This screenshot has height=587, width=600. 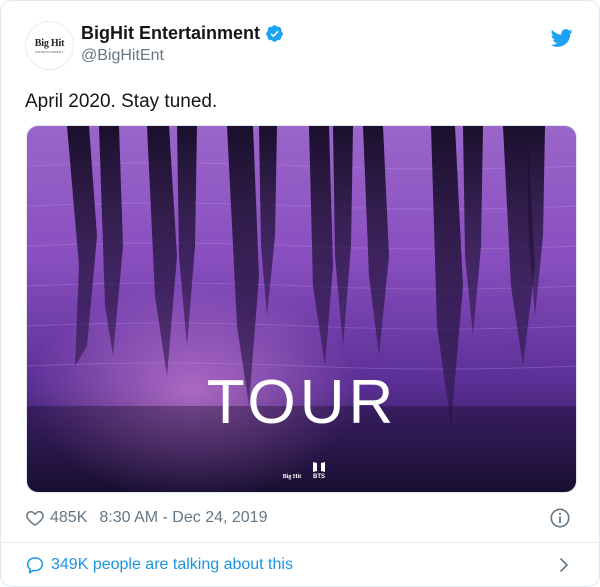 What do you see at coordinates (302, 402) in the screenshot?
I see `poster-title: TOUR` at bounding box center [302, 402].